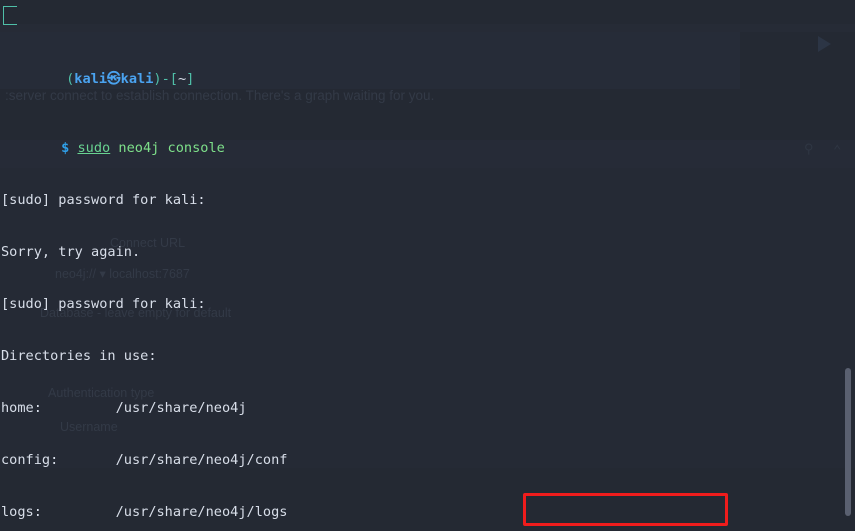 This screenshot has width=855, height=531. What do you see at coordinates (848, 442) in the screenshot?
I see `scrollbar-thumb` at bounding box center [848, 442].